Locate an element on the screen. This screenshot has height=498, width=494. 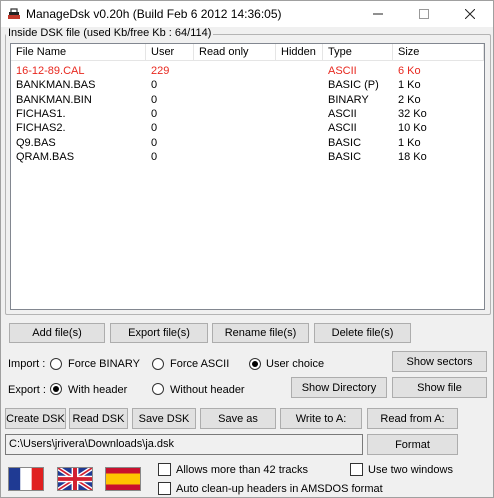
import-force-binary-label: Force BINARY is located at coordinates (104, 364).